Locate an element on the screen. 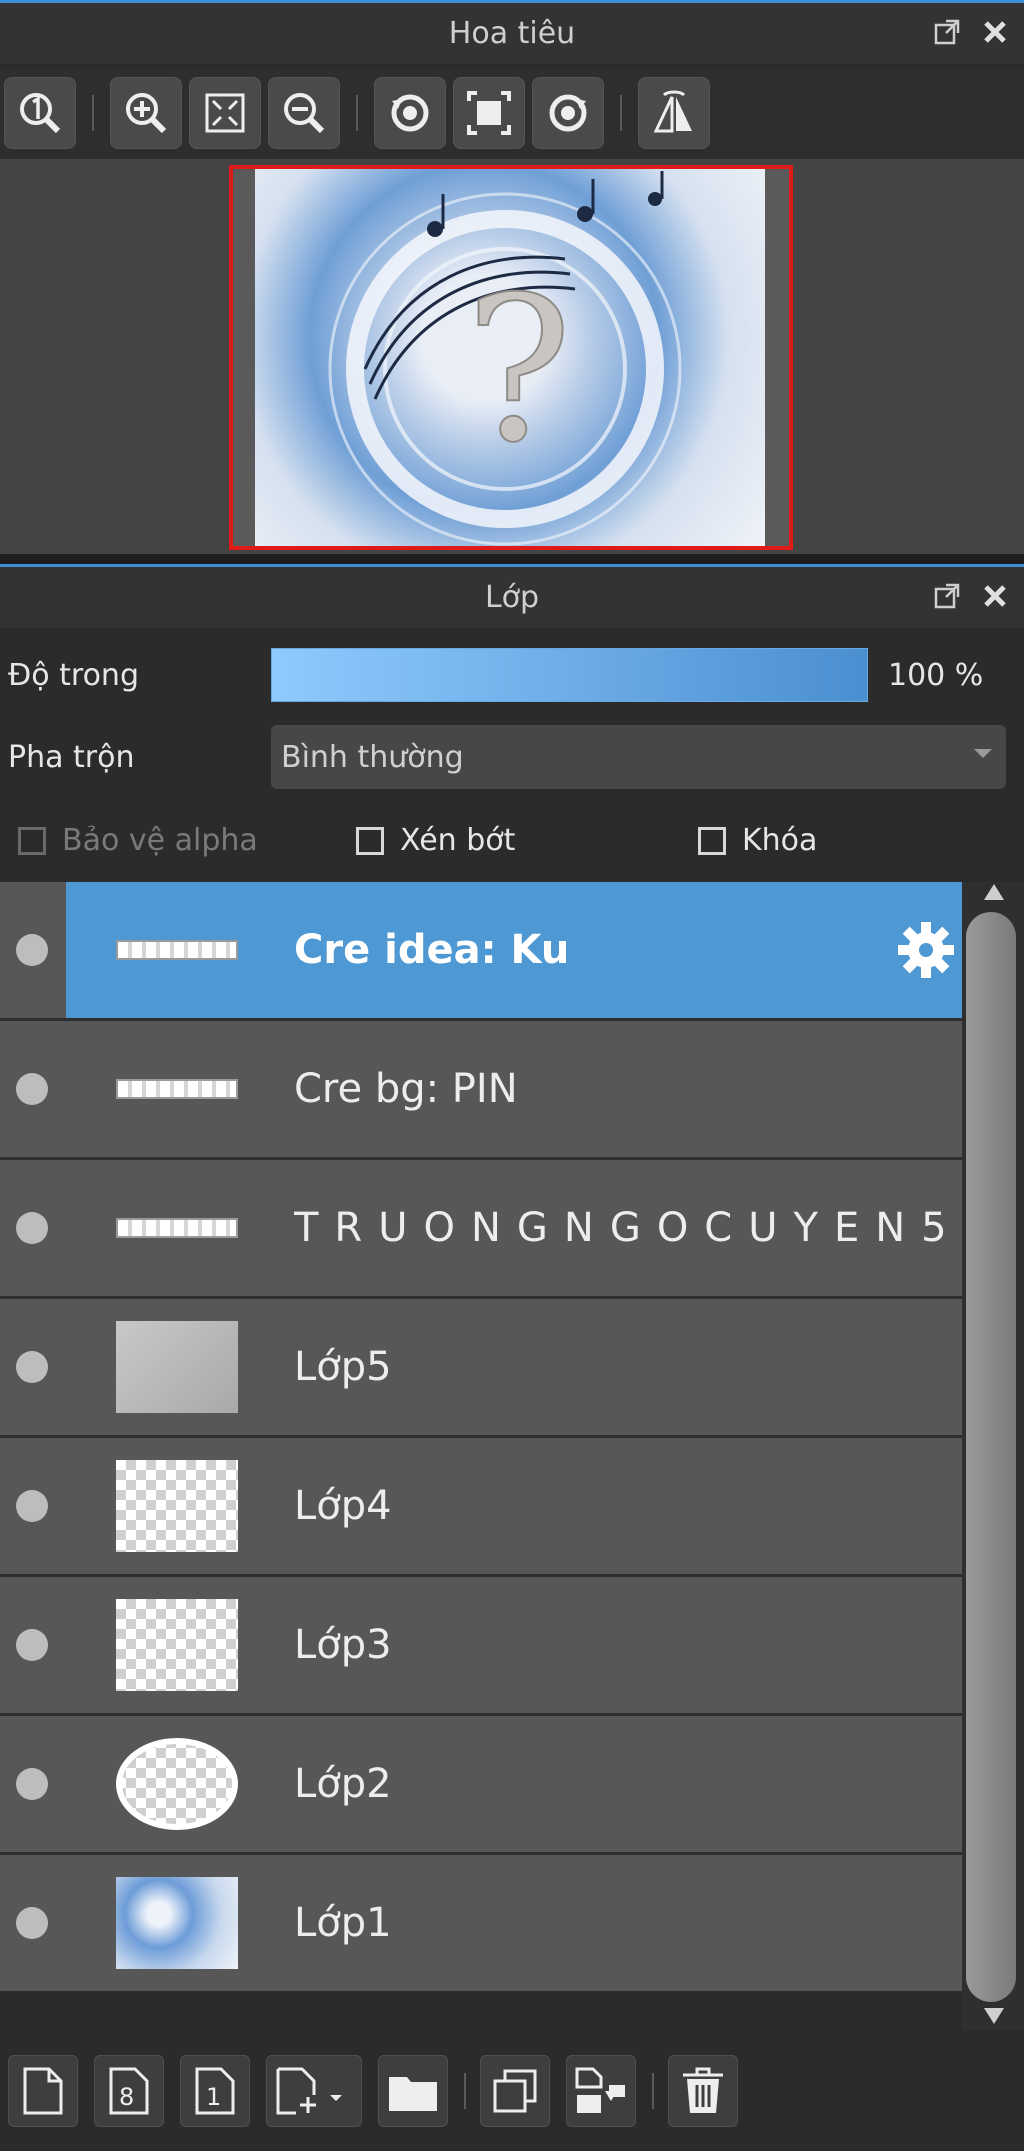 The height and width of the screenshot is (2151, 1024). new-layer-button is located at coordinates (43, 2090).